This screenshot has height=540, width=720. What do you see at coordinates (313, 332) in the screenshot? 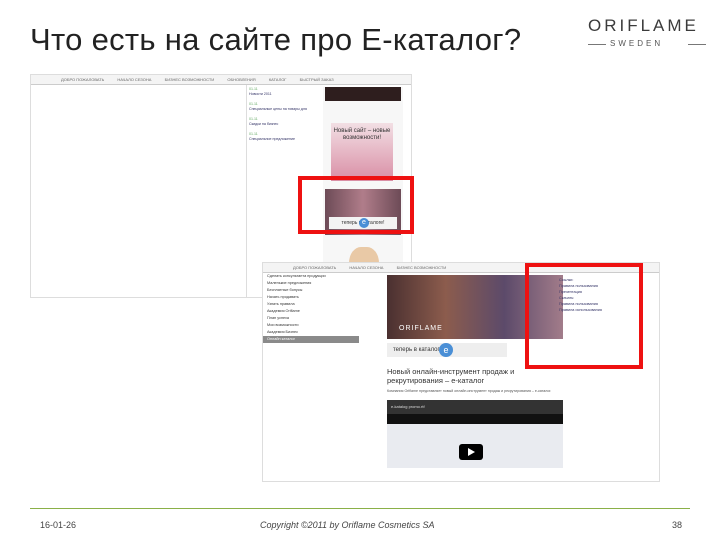
I see `menu-item: Академия Бизнес` at bounding box center [313, 332].